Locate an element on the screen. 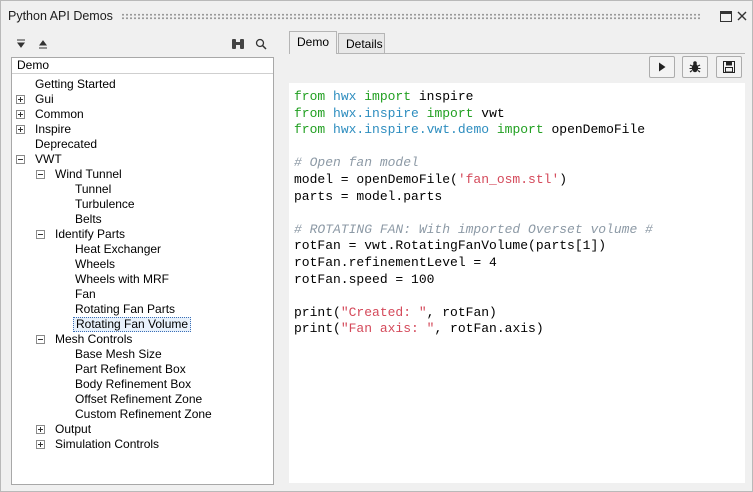  tree-item-label: Deprecated is located at coordinates (66, 144).